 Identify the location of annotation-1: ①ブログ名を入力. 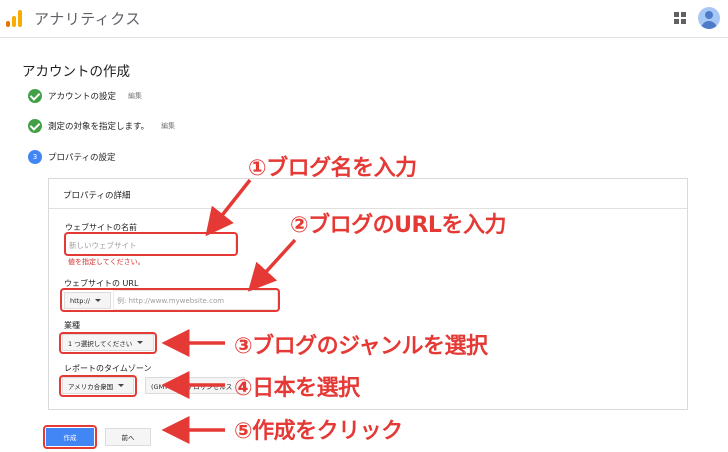
(332, 168).